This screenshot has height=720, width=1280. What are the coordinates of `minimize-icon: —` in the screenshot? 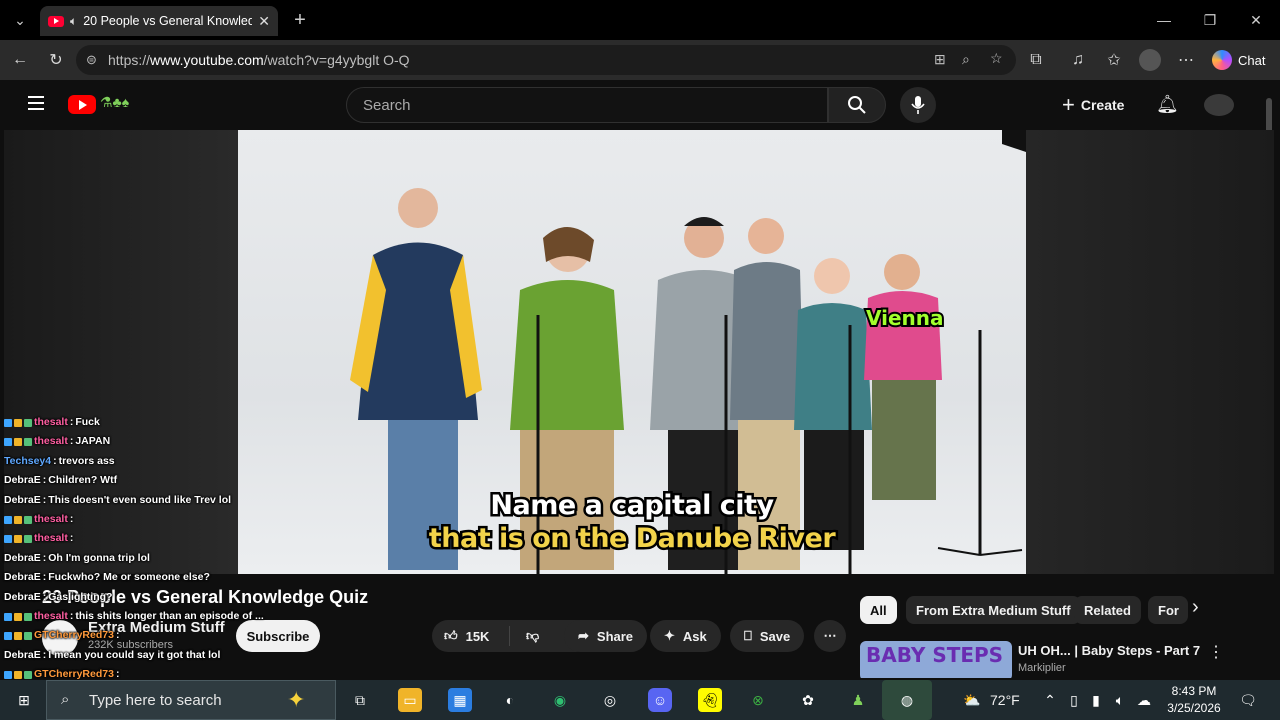 It's located at (1164, 20).